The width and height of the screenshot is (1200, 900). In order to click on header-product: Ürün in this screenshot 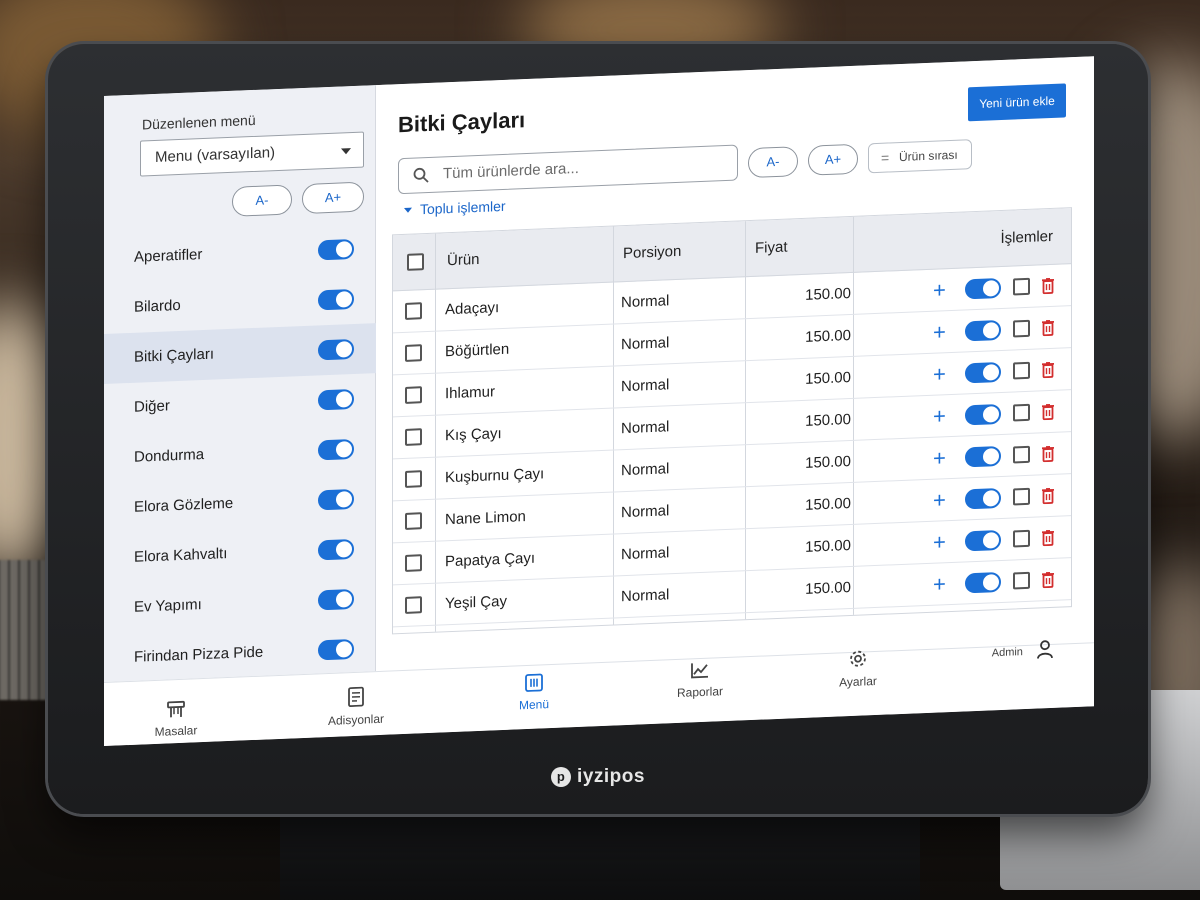, I will do `click(463, 260)`.